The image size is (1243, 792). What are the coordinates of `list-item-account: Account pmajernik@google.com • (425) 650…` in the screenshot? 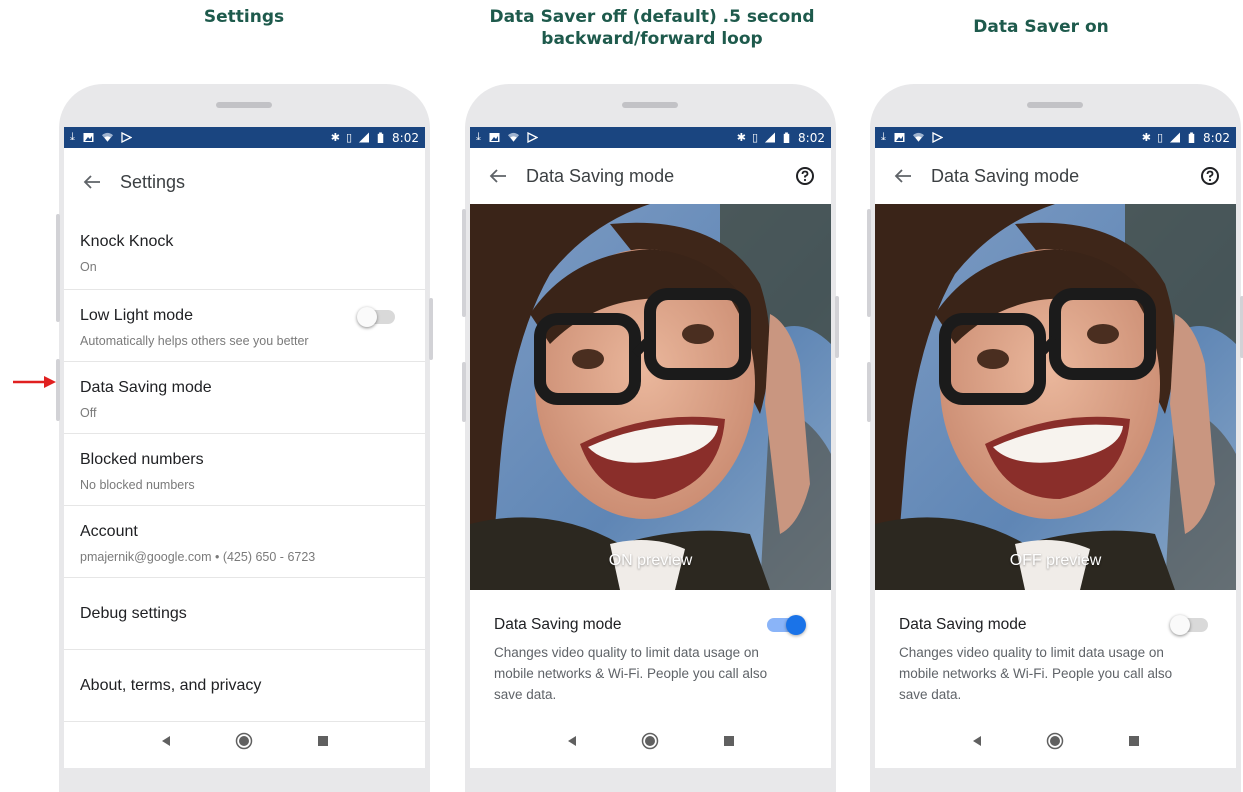 It's located at (244, 542).